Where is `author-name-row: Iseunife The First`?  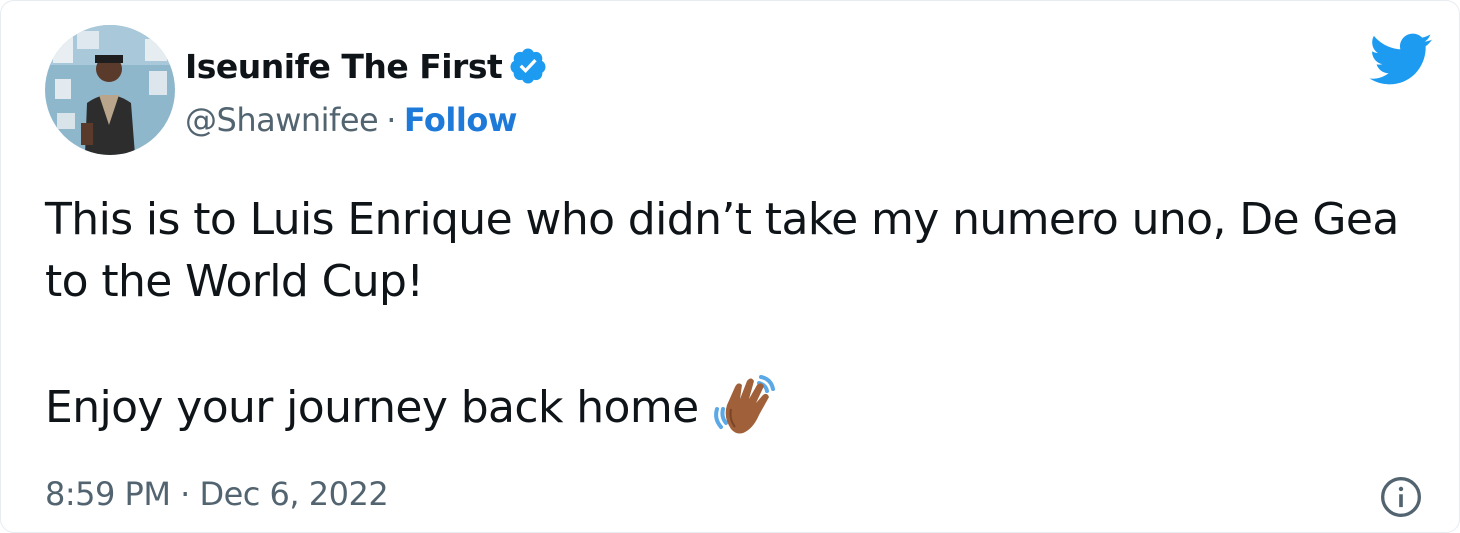
author-name-row: Iseunife The First is located at coordinates (366, 66).